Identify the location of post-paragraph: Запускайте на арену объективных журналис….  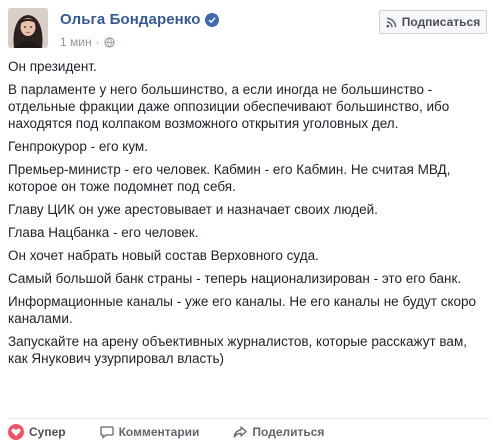
(237, 350).